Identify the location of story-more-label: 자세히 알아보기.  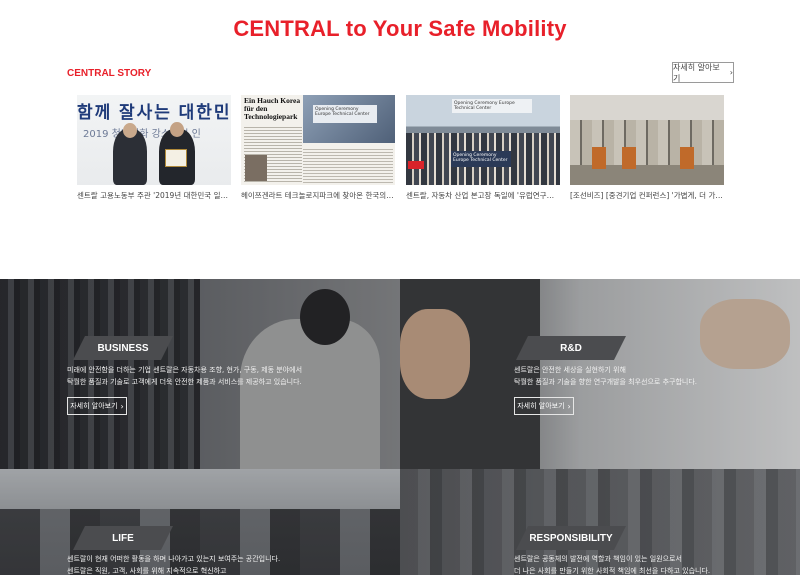
(696, 72).